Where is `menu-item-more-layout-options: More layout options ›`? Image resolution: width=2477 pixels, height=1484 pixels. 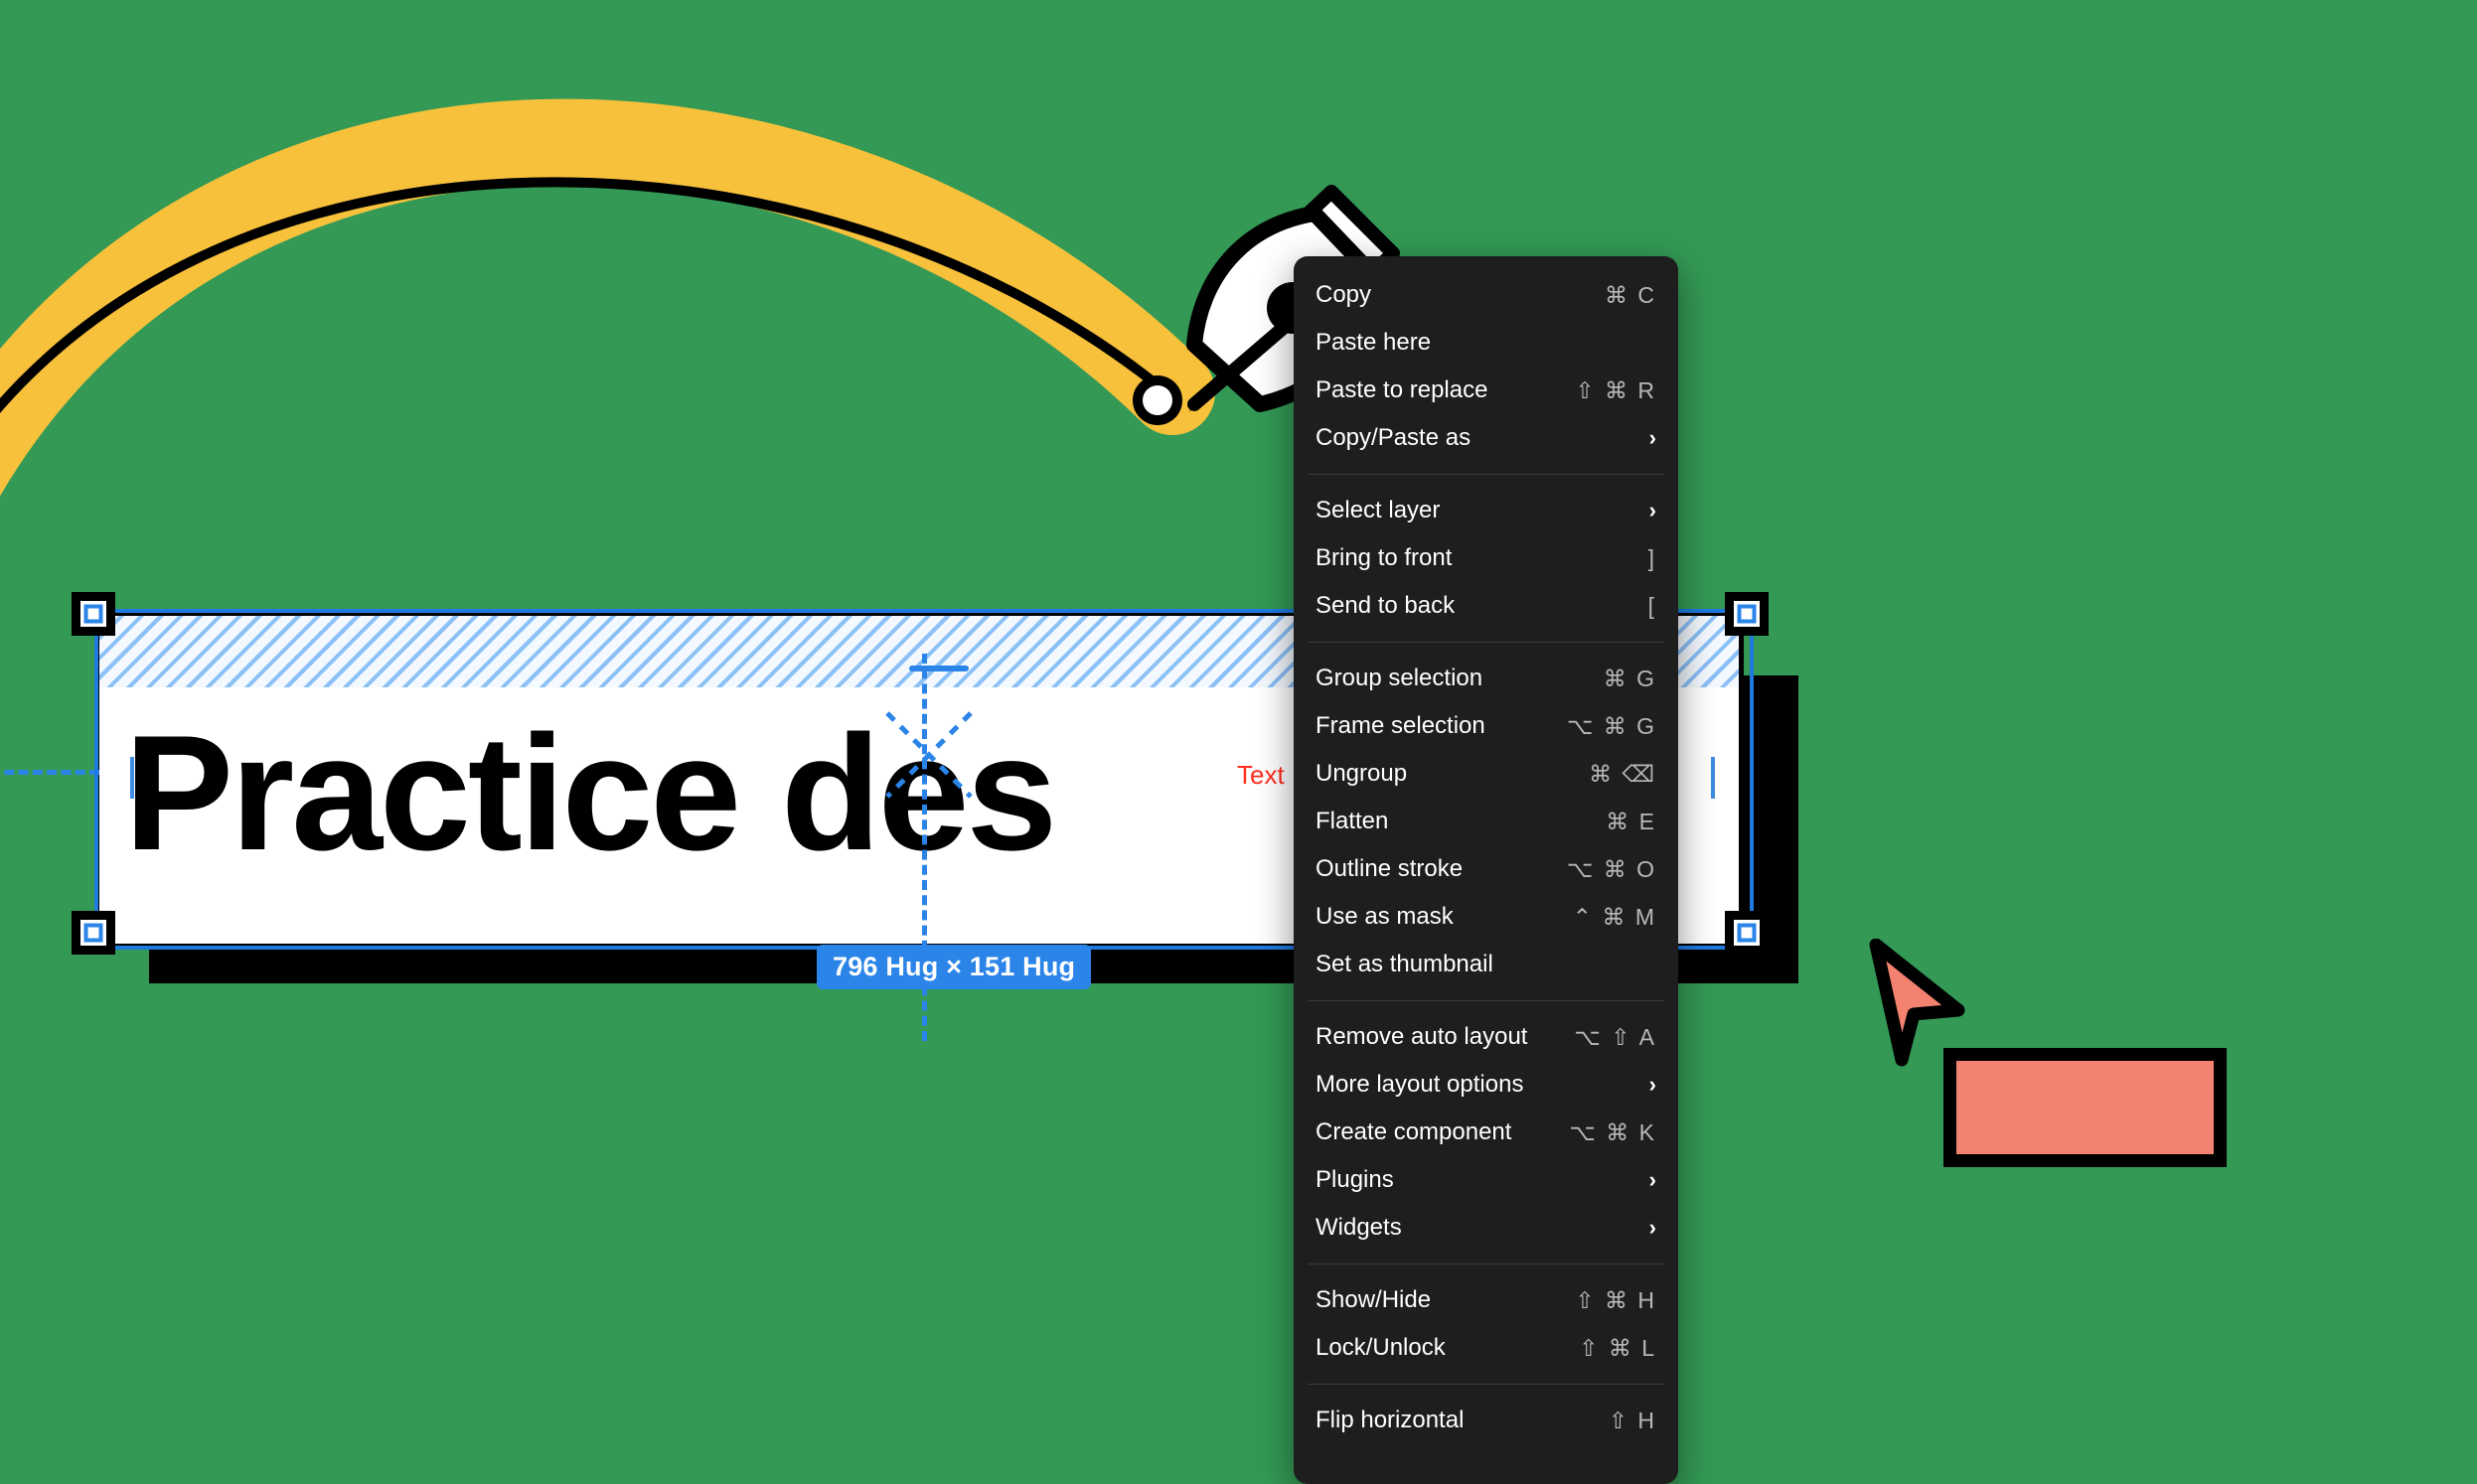
menu-item-more-layout-options: More layout options › is located at coordinates (1486, 1085).